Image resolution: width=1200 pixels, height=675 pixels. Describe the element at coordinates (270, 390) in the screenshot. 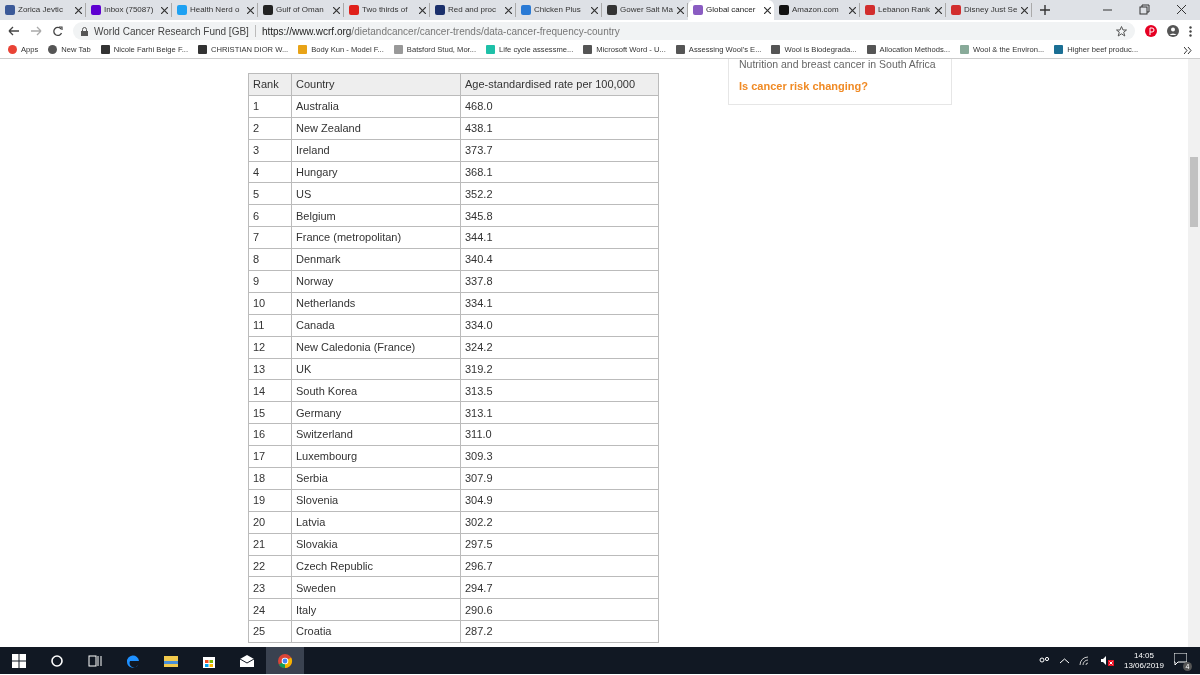

I see `table-cell: 14` at that location.